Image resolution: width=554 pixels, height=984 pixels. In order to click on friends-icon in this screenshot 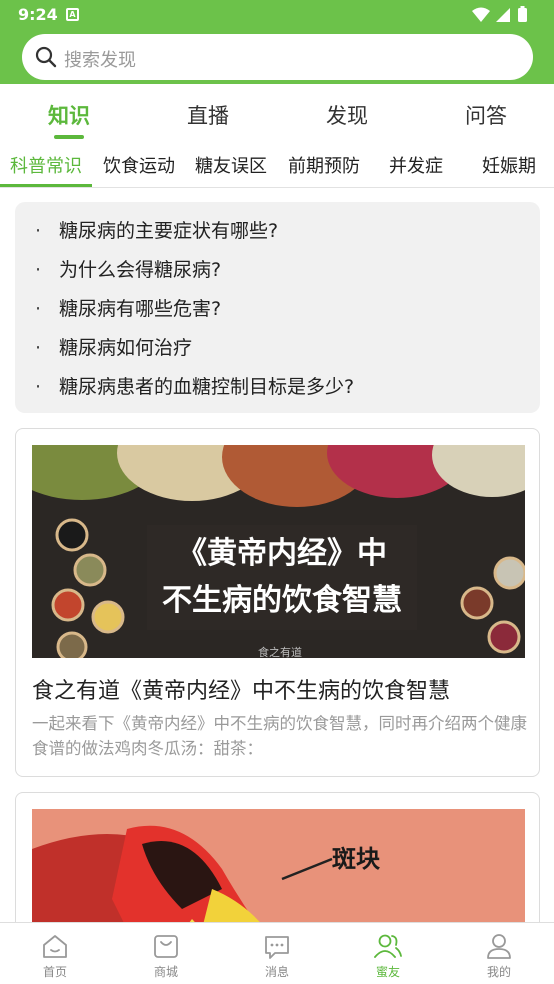, I will do `click(388, 946)`.